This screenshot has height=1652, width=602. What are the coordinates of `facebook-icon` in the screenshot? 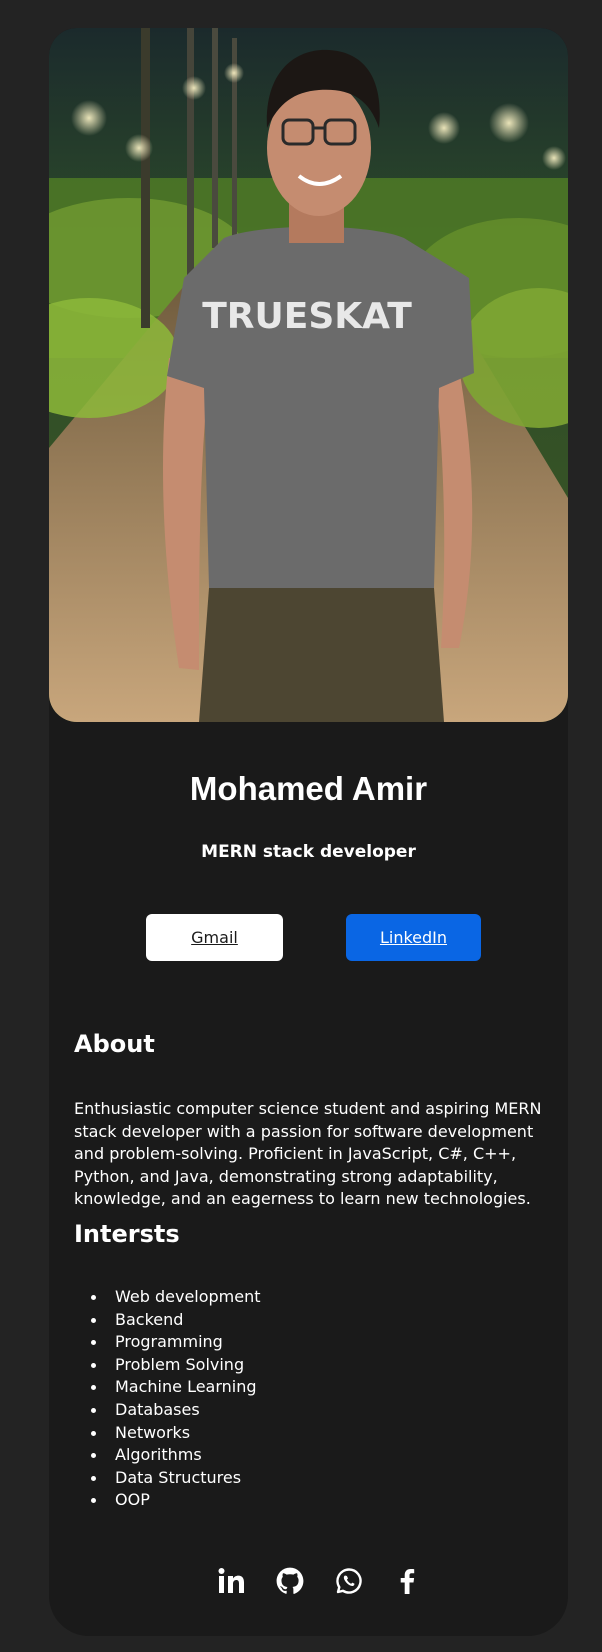 It's located at (408, 1581).